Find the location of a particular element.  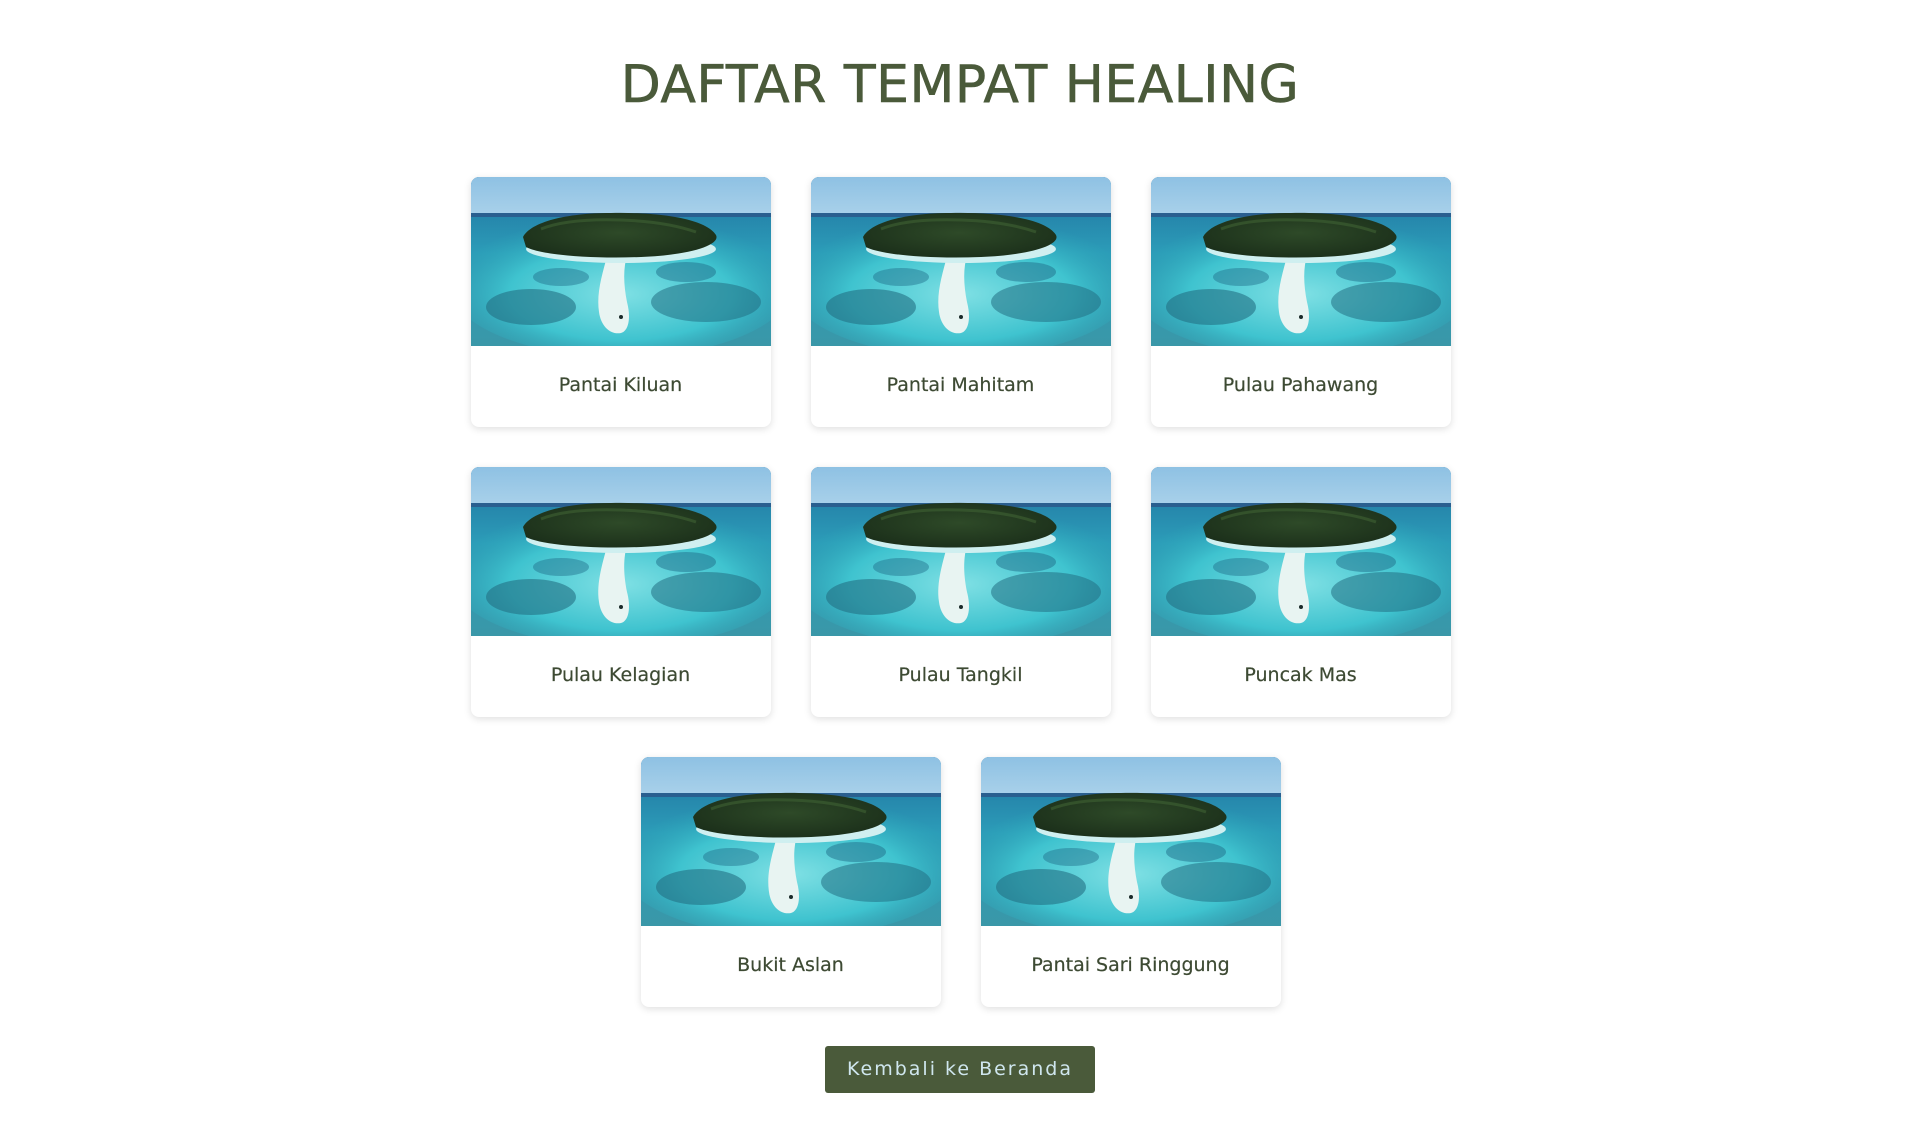

place-name: Bukit Aslan is located at coordinates (790, 965).